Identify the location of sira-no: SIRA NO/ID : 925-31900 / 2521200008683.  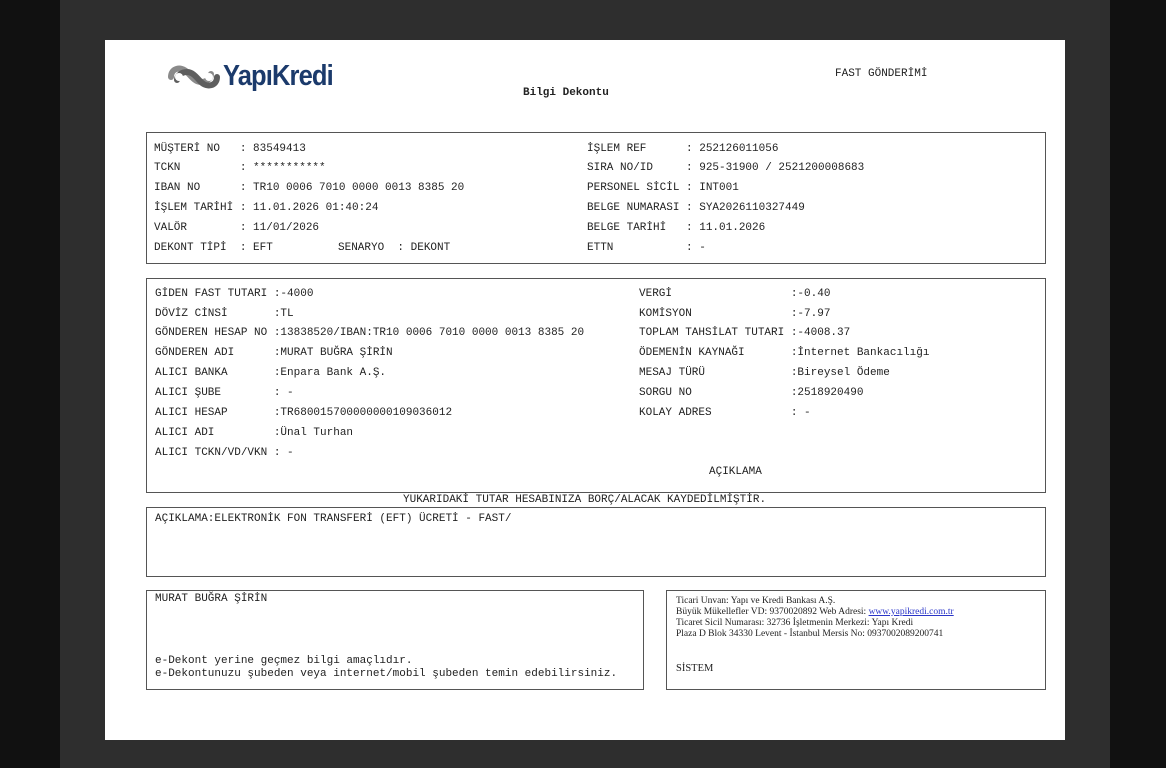
(726, 168).